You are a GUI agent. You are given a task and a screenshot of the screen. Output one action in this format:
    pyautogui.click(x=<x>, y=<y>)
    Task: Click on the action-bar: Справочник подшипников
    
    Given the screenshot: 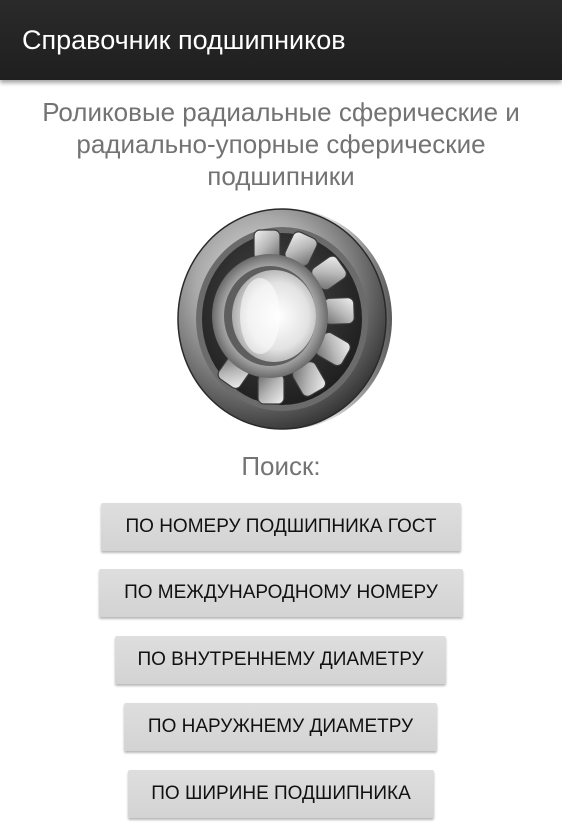 What is the action you would take?
    pyautogui.click(x=281, y=40)
    